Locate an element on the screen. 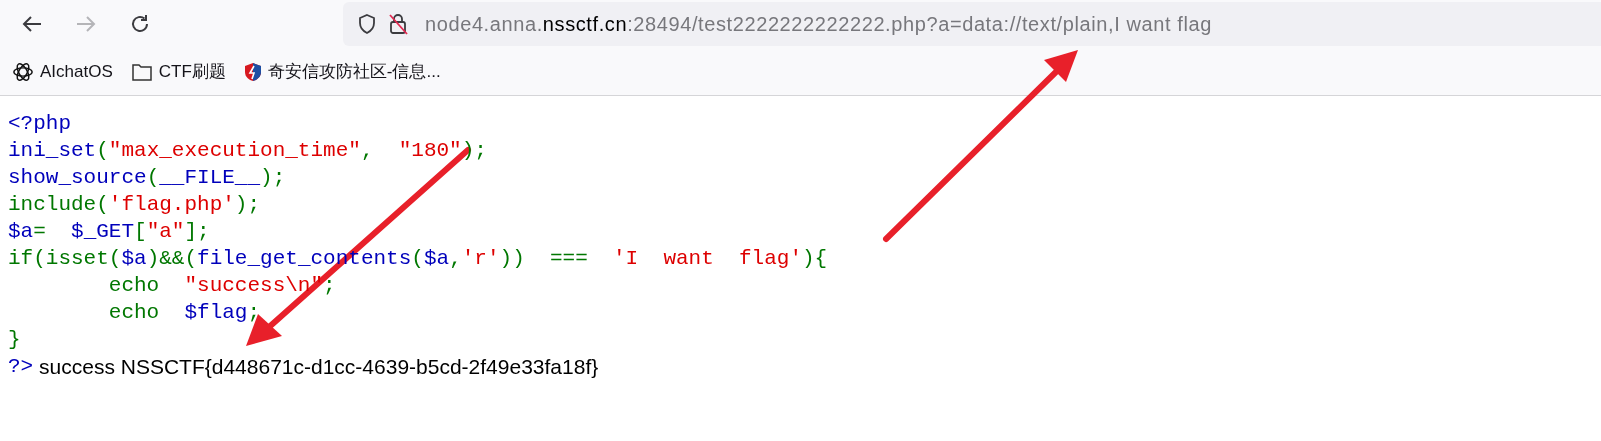 The height and width of the screenshot is (441, 1601). address-bar: node4.anna.nssctf.cn:28494/test2222222222222.php?a=data://text/plain,I want flag is located at coordinates (972, 24).